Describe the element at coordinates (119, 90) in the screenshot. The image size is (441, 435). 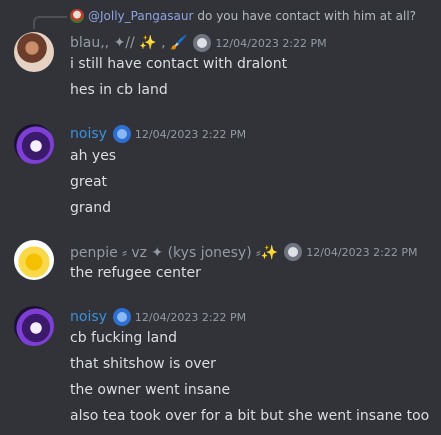
I see `message-line: hes in cb land` at that location.